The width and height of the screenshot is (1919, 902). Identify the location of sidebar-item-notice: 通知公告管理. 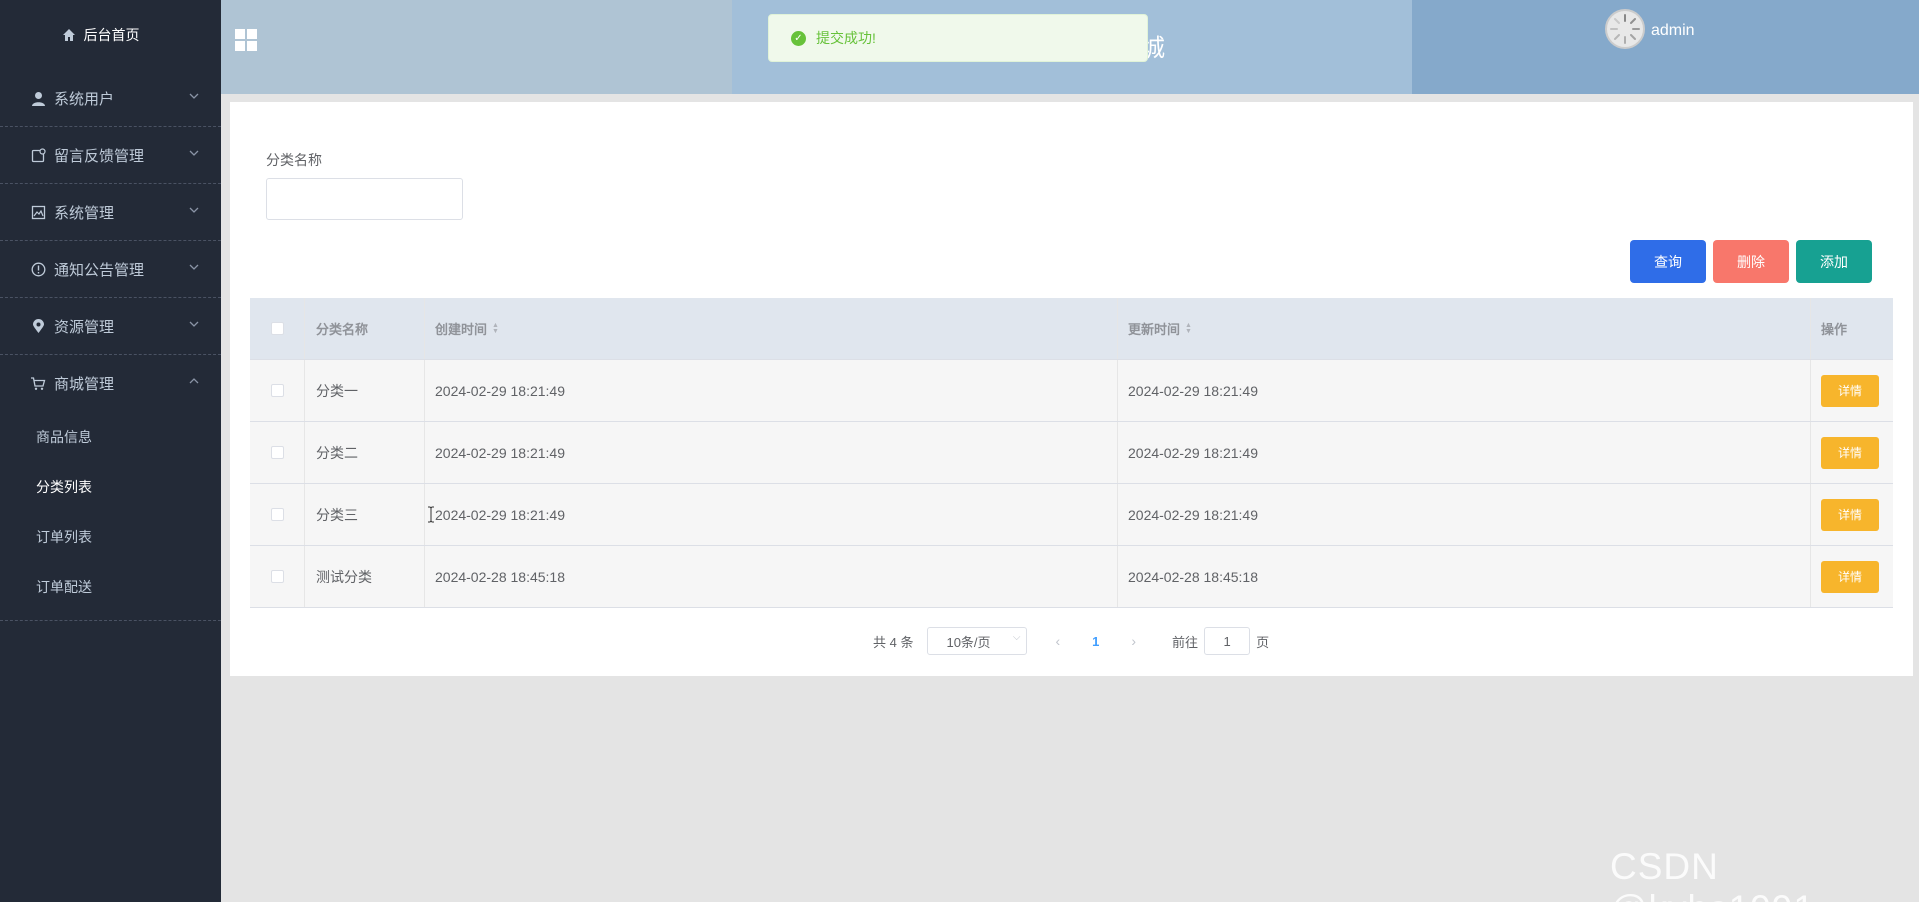
(110, 269).